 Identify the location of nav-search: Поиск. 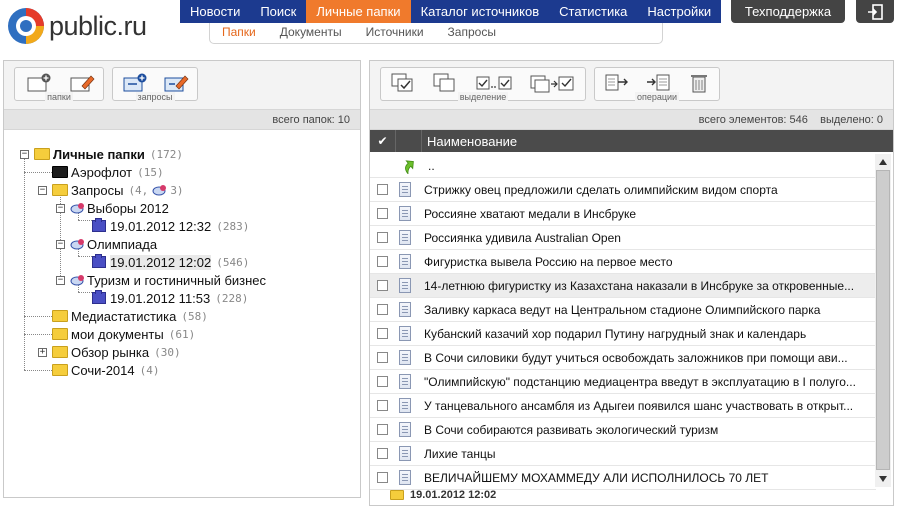
(278, 11).